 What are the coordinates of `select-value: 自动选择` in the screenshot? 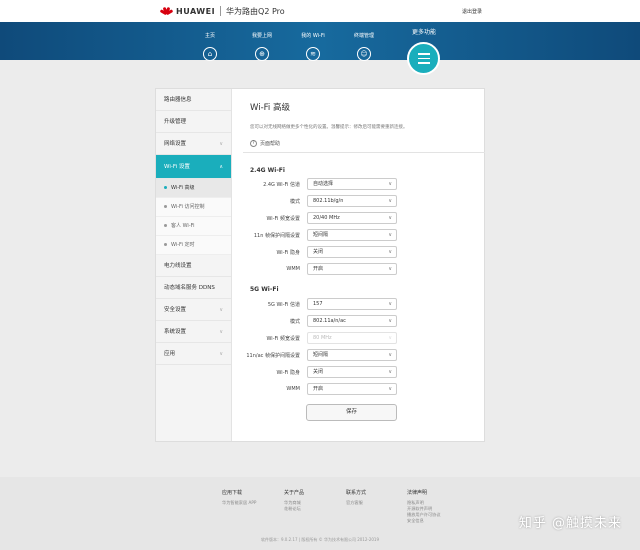 It's located at (323, 184).